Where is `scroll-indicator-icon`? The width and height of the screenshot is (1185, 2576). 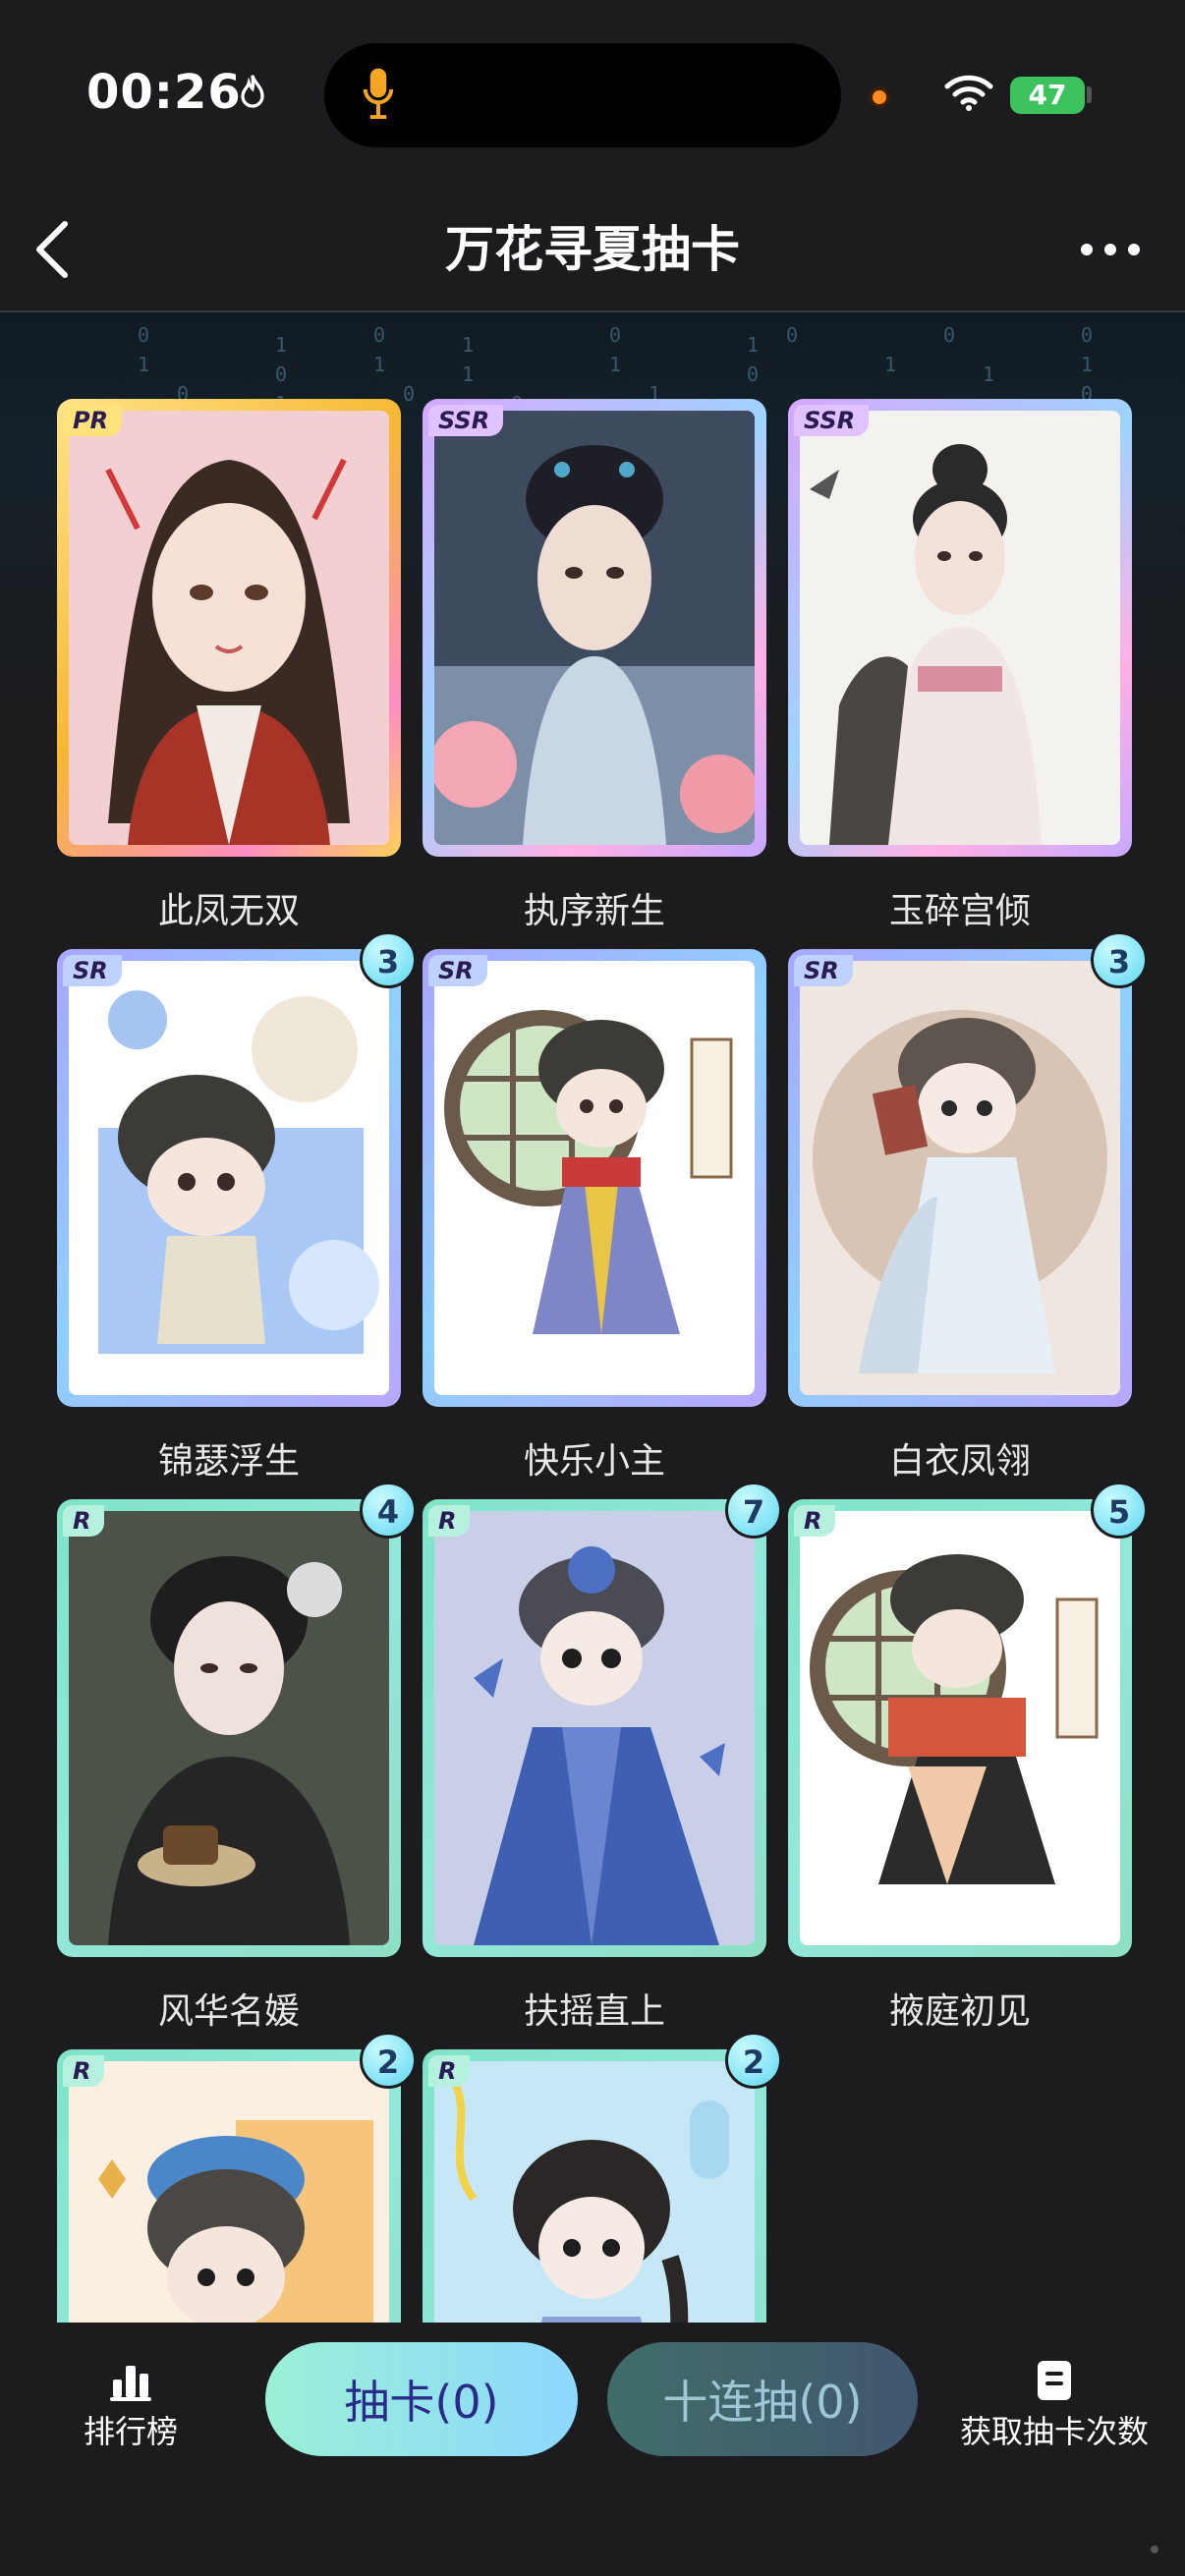
scroll-indicator-icon is located at coordinates (1154, 2549).